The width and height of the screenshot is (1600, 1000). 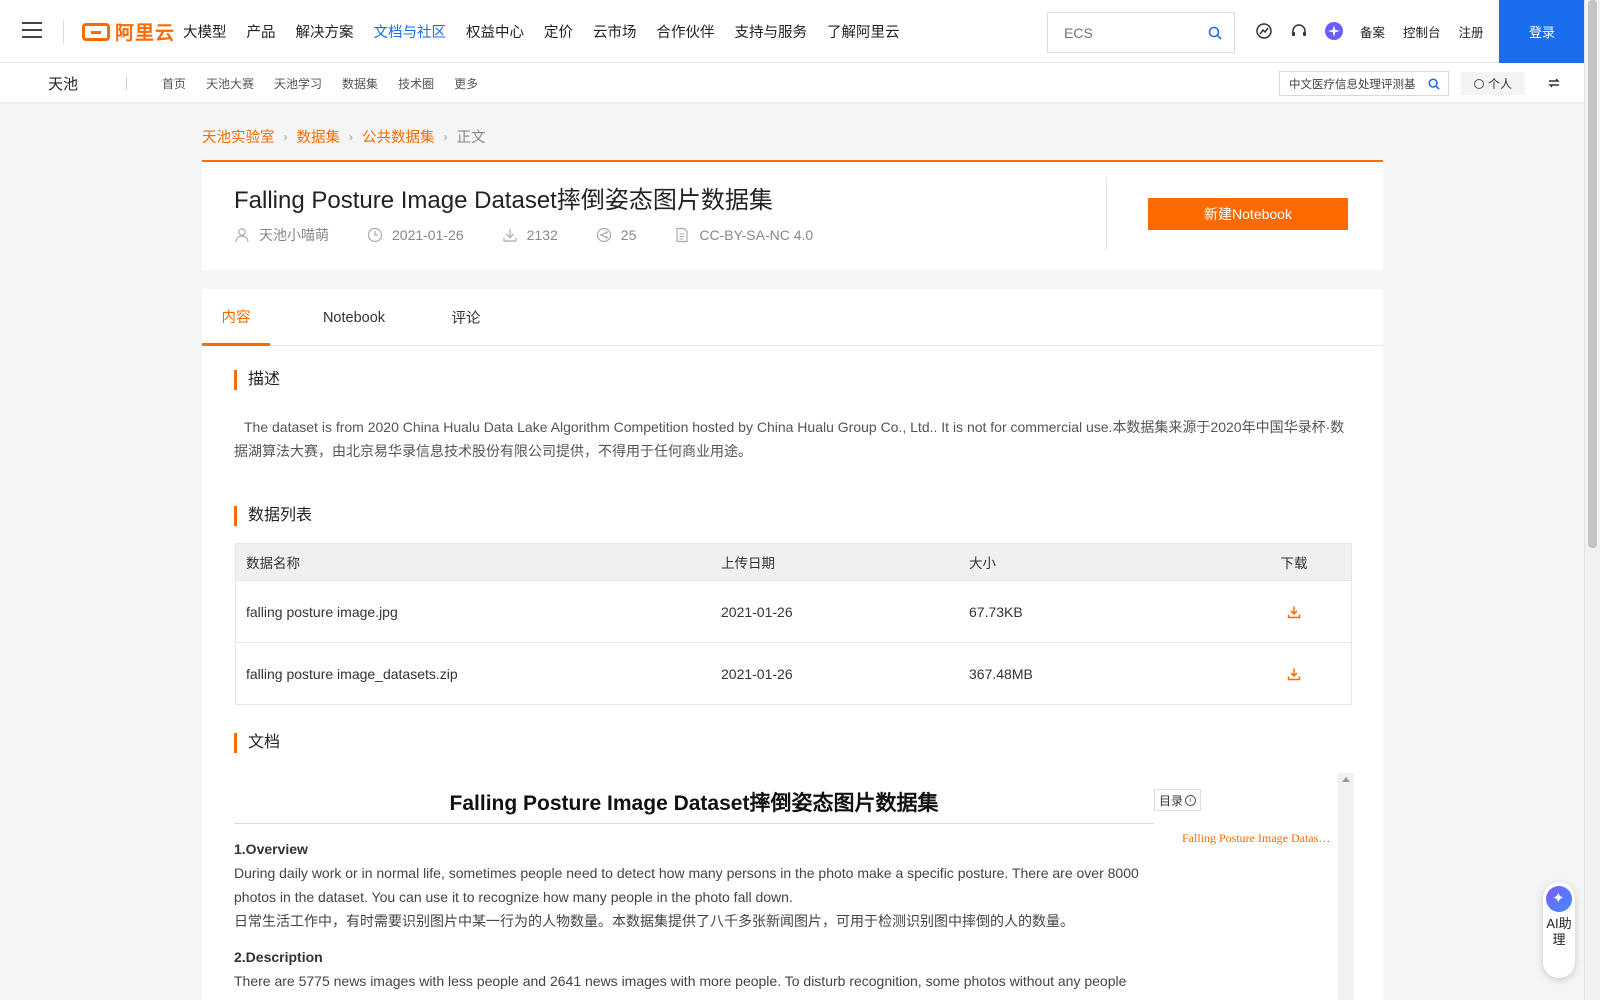 What do you see at coordinates (261, 31) in the screenshot?
I see `nav-item-products: 产品` at bounding box center [261, 31].